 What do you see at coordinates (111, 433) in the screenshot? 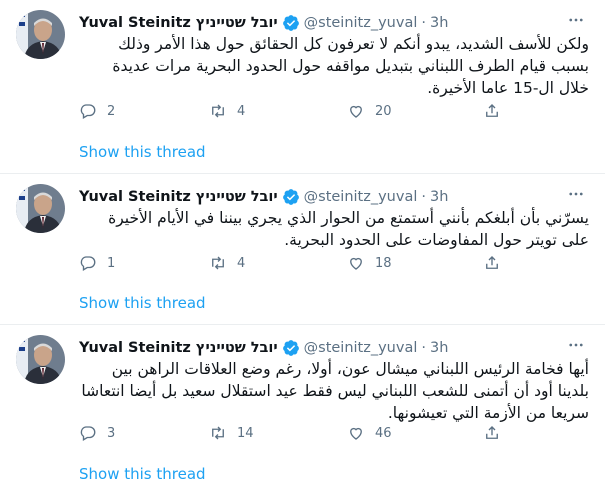
I see `reply-count: 3` at bounding box center [111, 433].